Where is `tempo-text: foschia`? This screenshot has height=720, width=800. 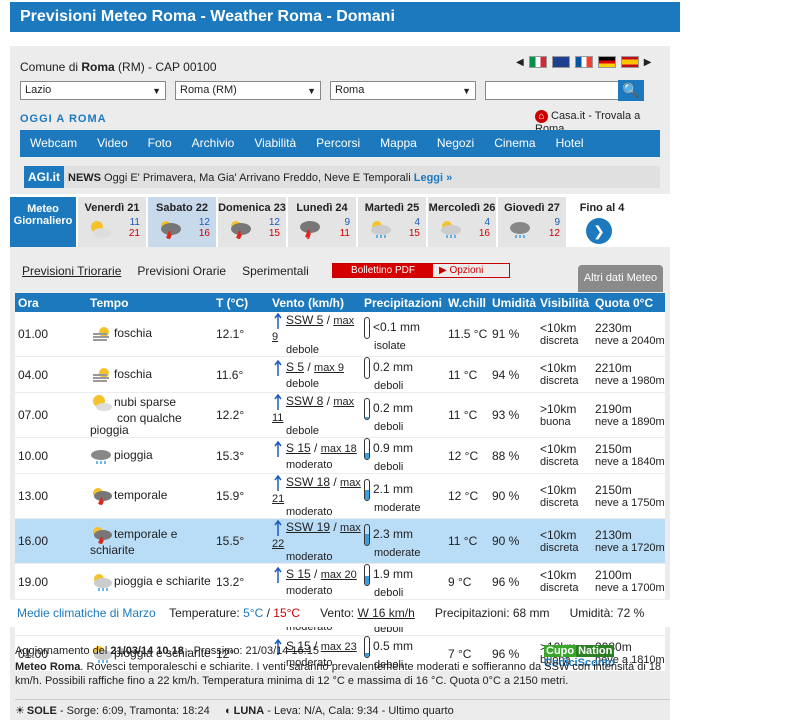 tempo-text: foschia is located at coordinates (133, 373).